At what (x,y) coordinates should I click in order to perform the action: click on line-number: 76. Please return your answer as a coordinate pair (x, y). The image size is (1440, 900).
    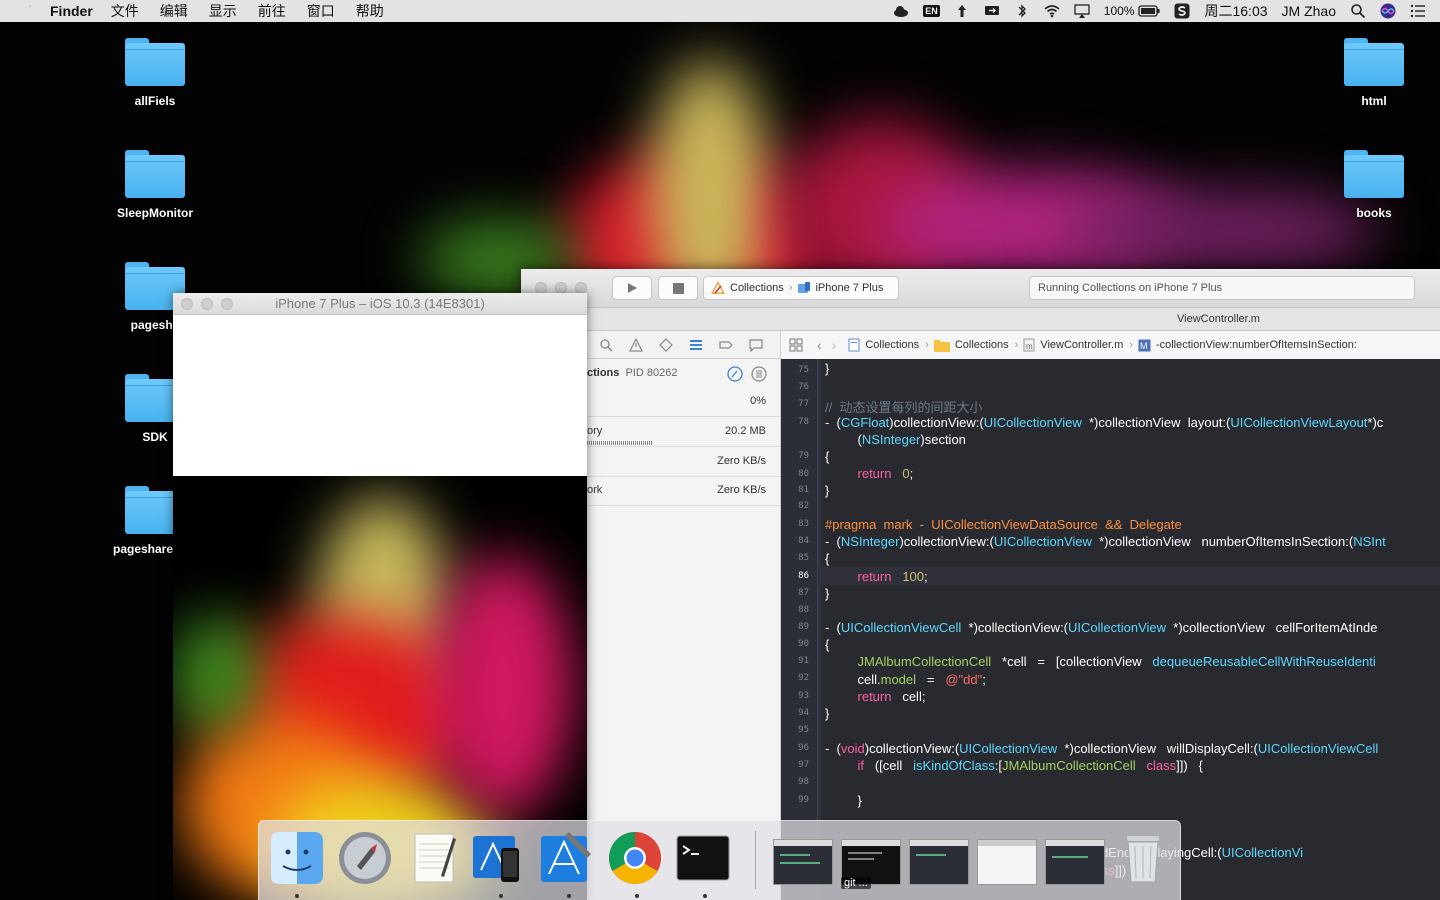
    Looking at the image, I should click on (803, 387).